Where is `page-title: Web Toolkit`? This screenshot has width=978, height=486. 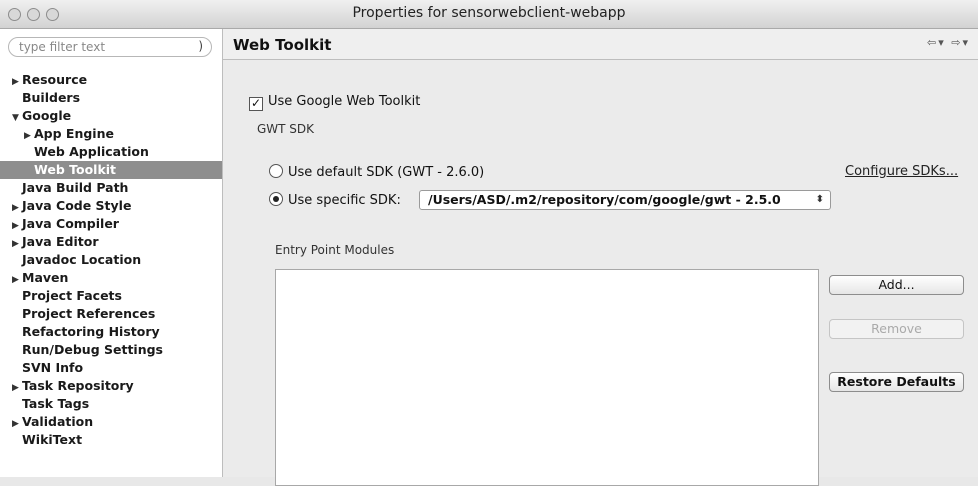
page-title: Web Toolkit is located at coordinates (282, 45).